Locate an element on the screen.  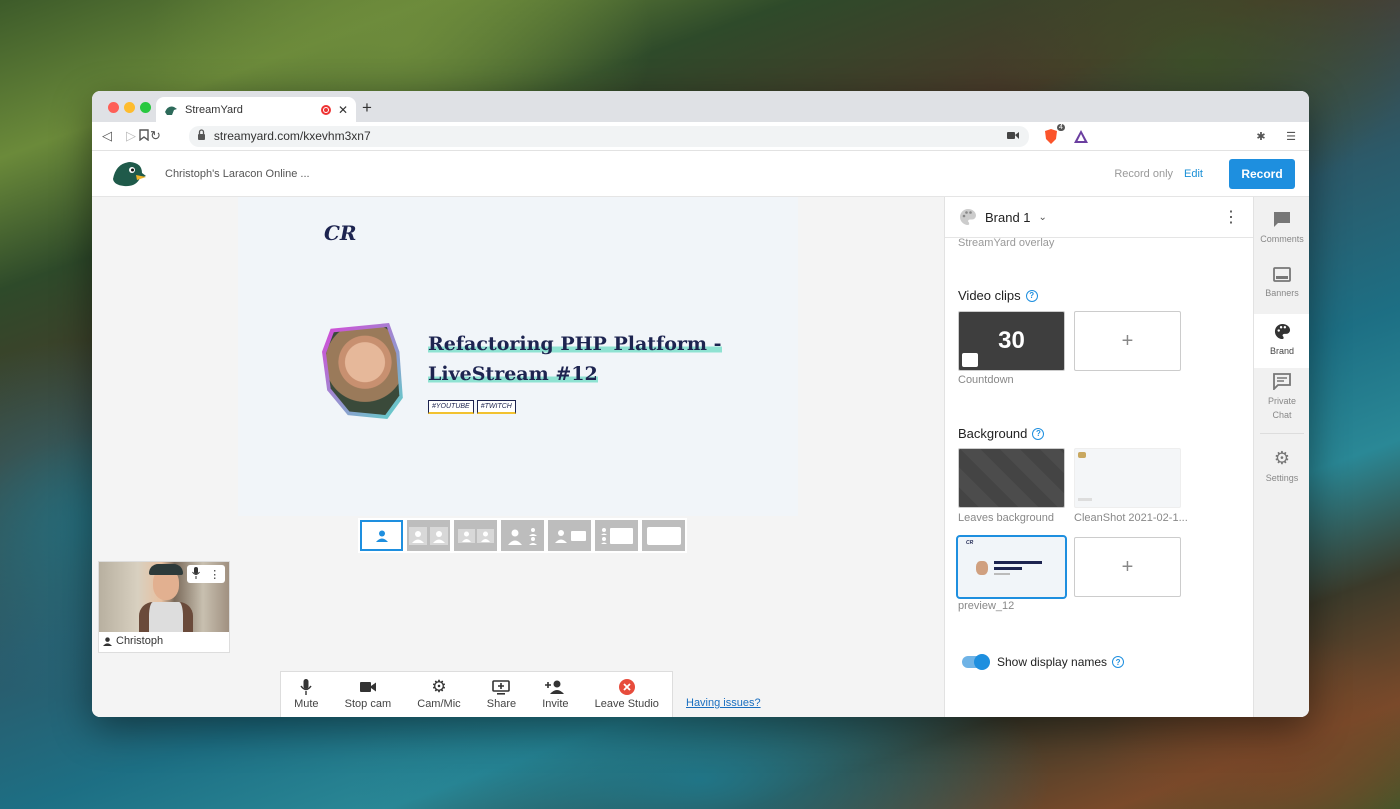
brand-dropdown: Brand 1 ⌄ is located at coordinates (1086, 217).